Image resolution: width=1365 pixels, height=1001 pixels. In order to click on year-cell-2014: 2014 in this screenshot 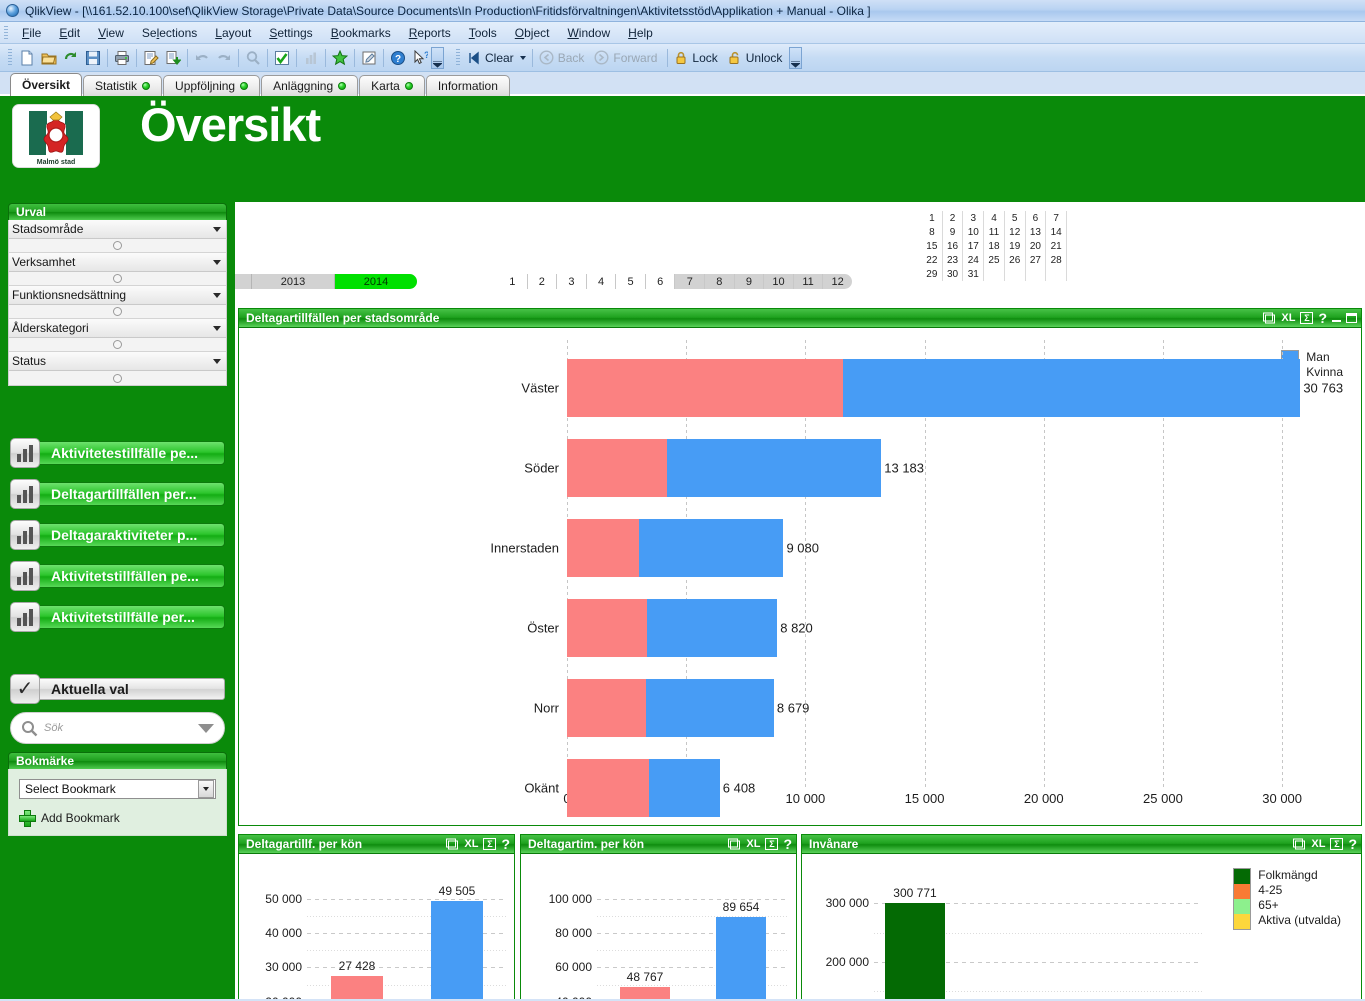, I will do `click(376, 281)`.